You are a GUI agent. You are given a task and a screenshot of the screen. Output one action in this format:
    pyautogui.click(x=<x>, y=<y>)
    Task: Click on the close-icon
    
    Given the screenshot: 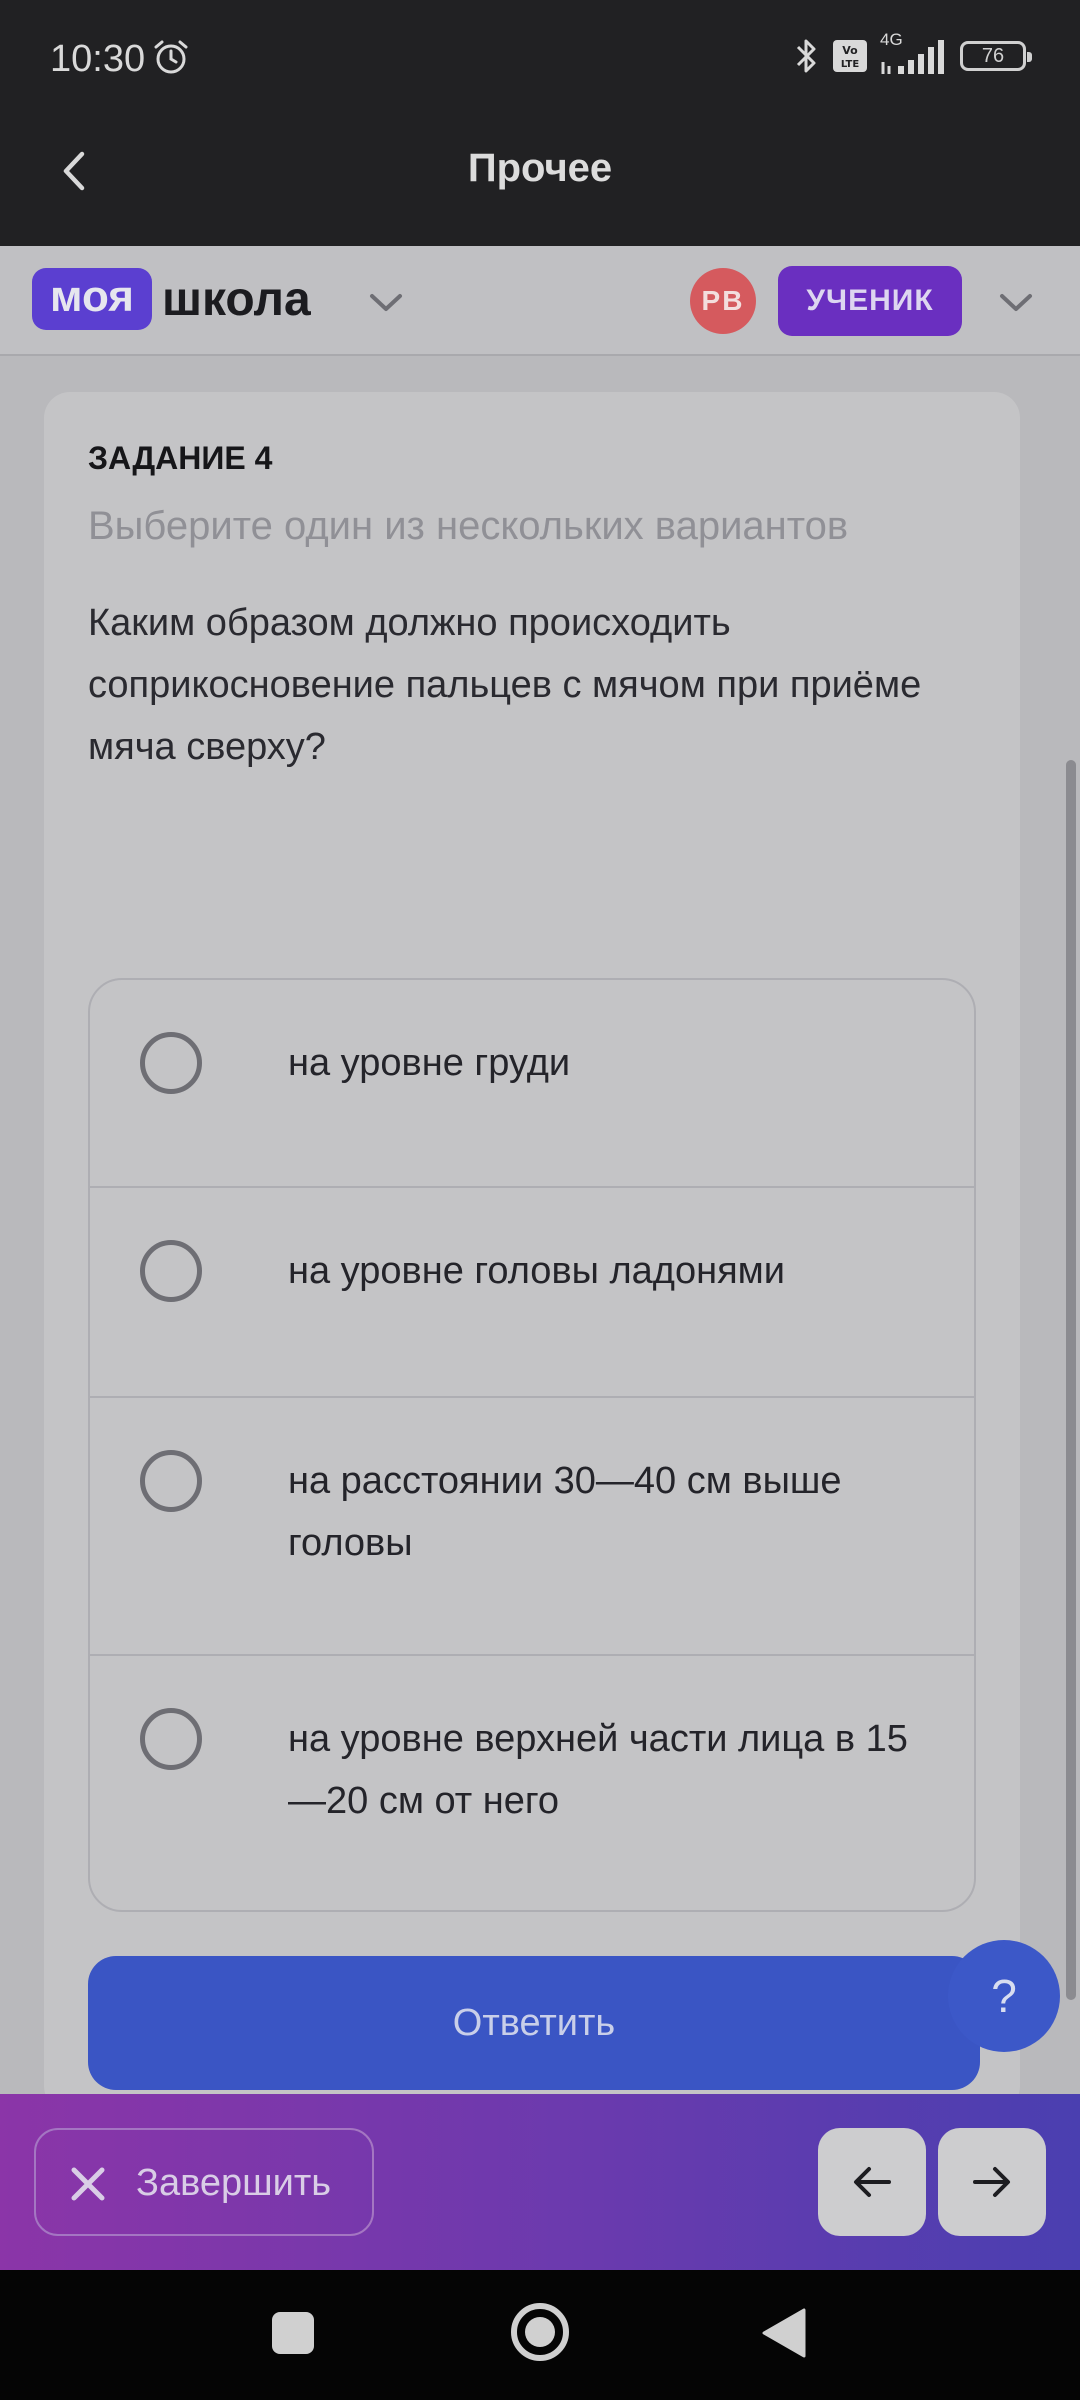 What is the action you would take?
    pyautogui.click(x=88, y=2184)
    